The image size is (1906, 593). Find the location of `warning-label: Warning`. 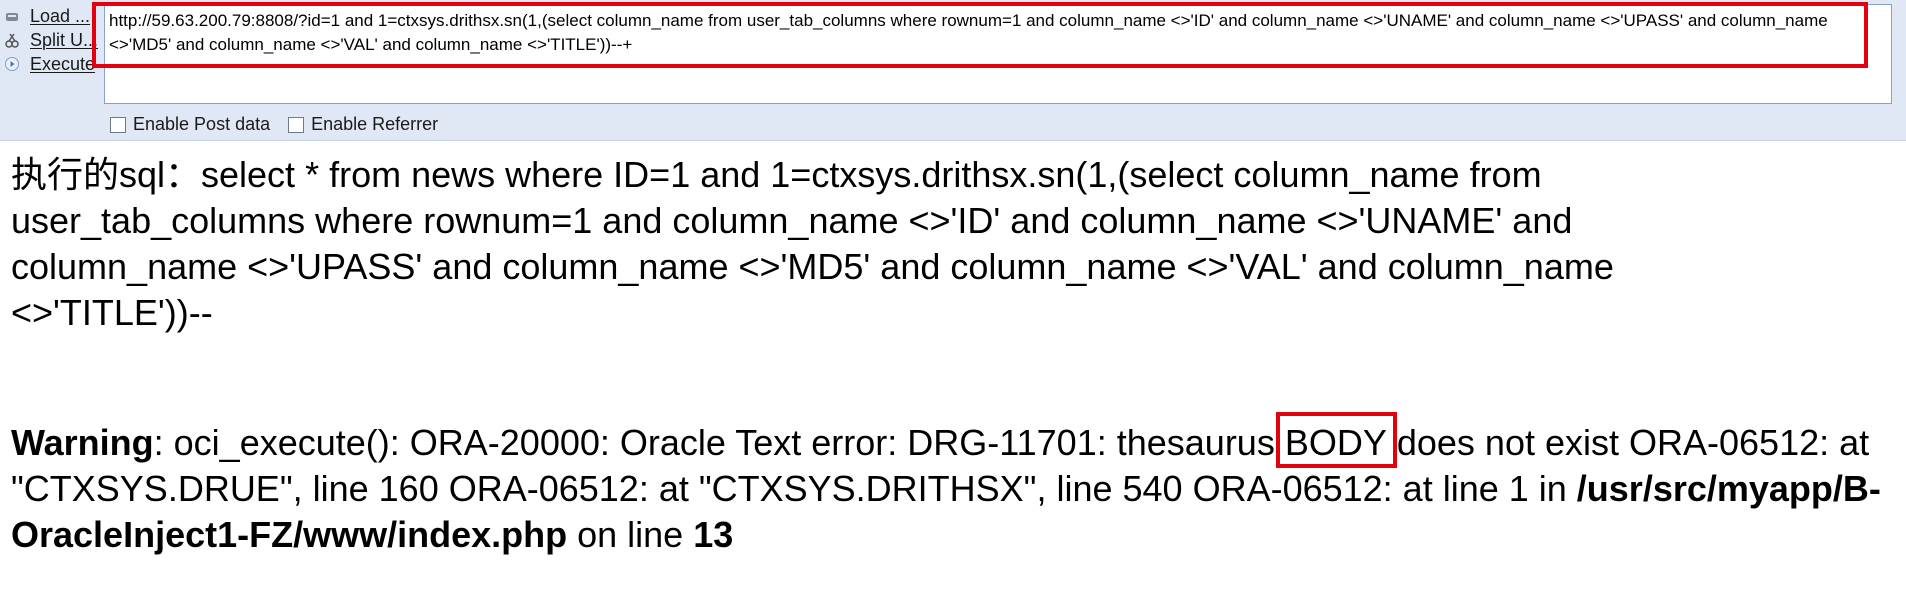

warning-label: Warning is located at coordinates (82, 442).